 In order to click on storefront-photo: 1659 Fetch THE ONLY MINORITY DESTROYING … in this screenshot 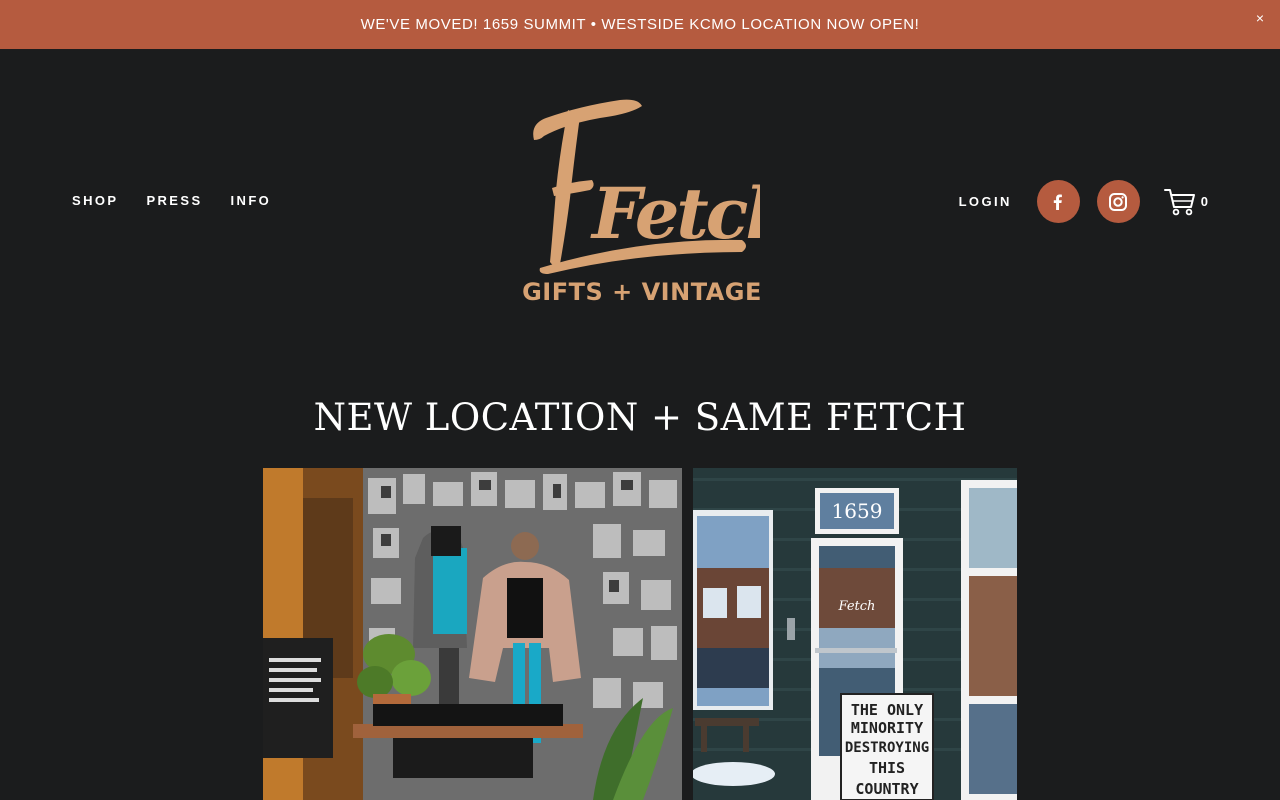, I will do `click(855, 634)`.